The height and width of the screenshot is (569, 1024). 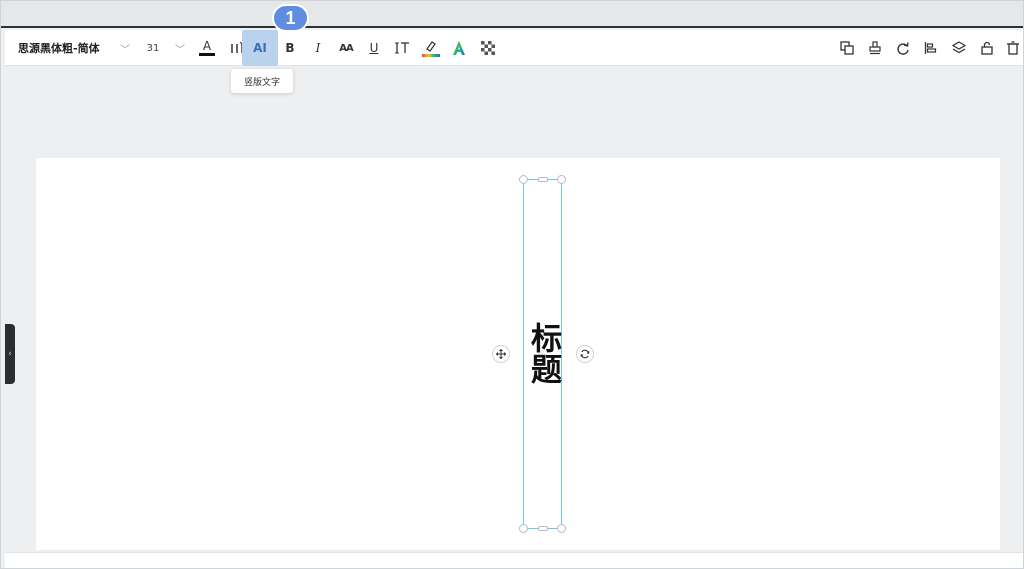 I want to click on vertical-text-tooltip: 竖版文字, so click(x=262, y=81).